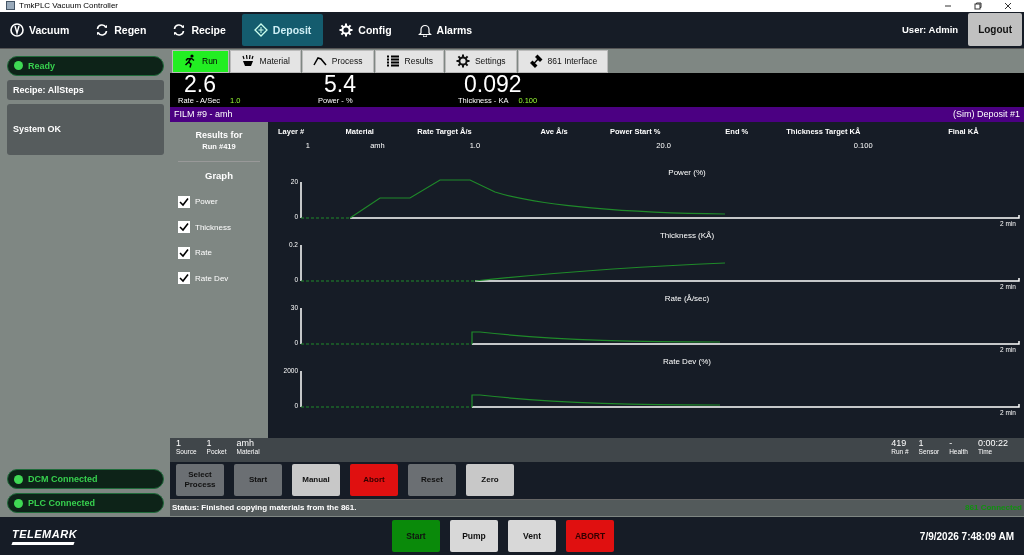 This screenshot has width=1024, height=555. Describe the element at coordinates (948, 6) in the screenshot. I see `minimize-icon` at that location.